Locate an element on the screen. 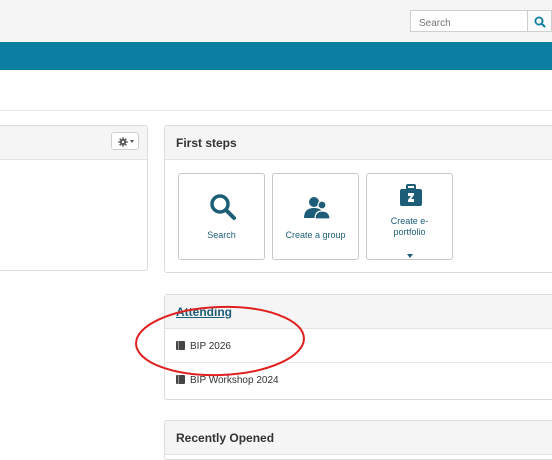 This screenshot has height=460, width=552. list-item: BIP 2026 is located at coordinates (358, 346).